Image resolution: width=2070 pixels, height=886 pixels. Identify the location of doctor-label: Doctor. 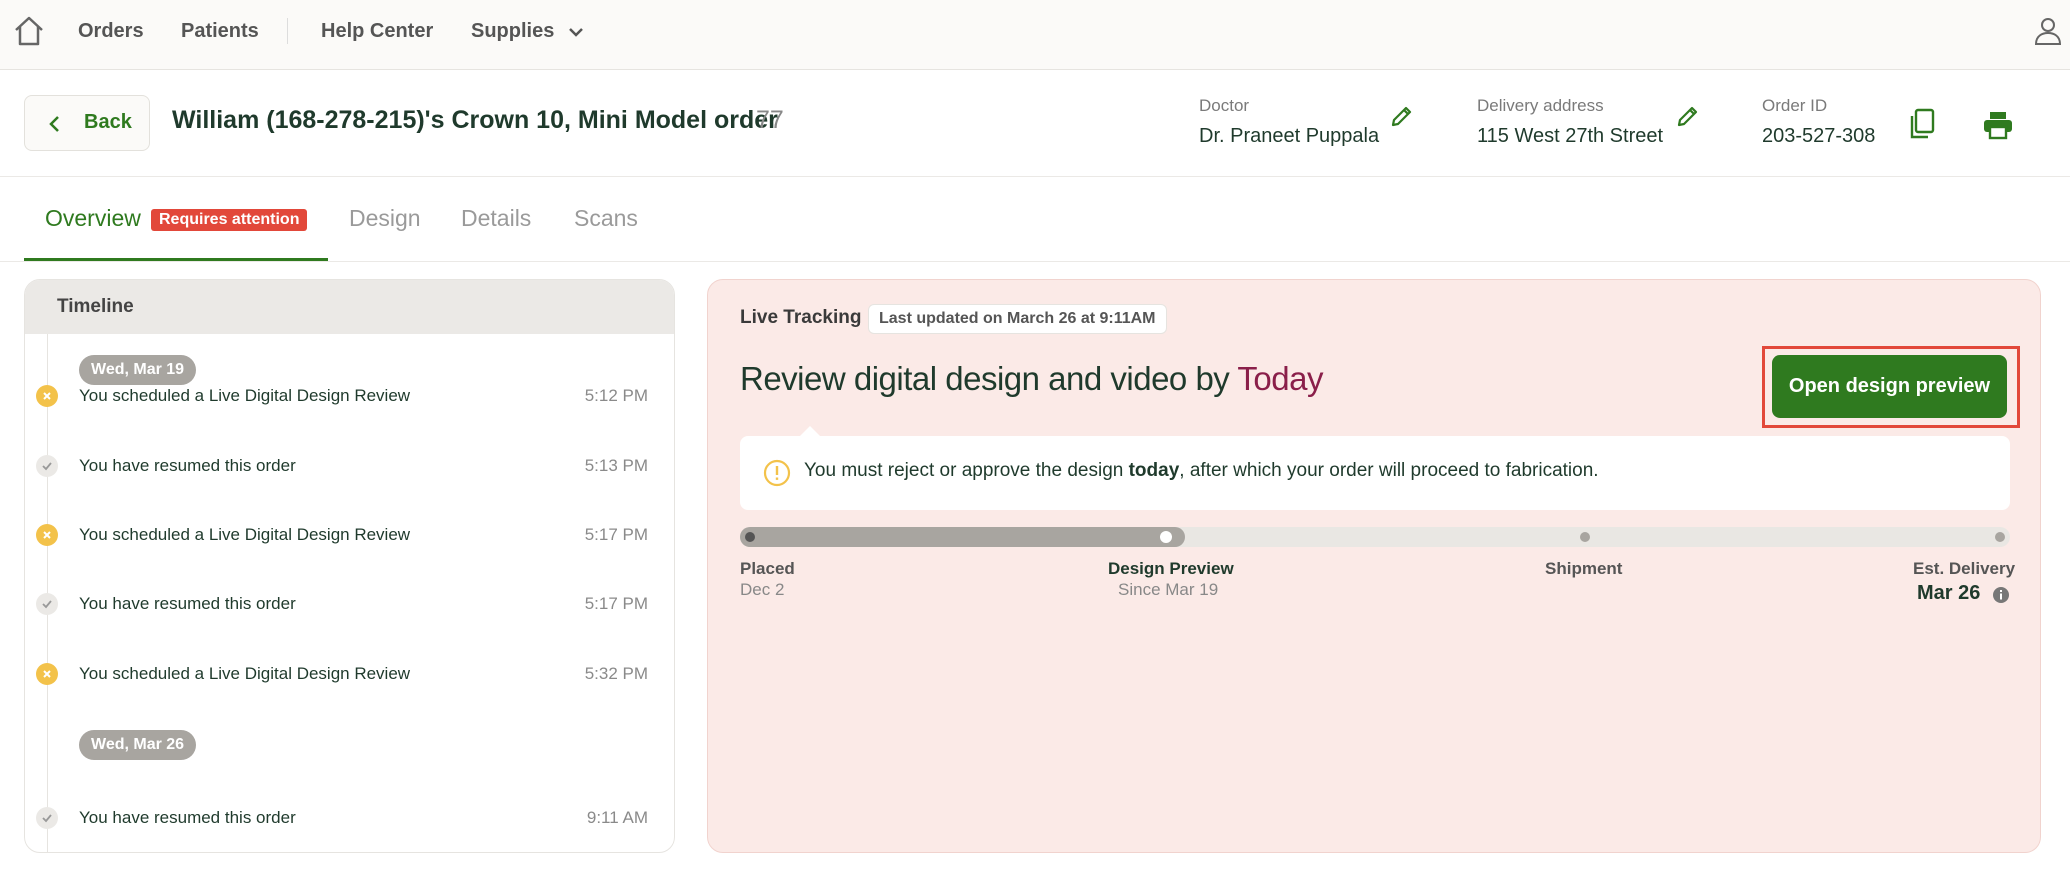
(1224, 105).